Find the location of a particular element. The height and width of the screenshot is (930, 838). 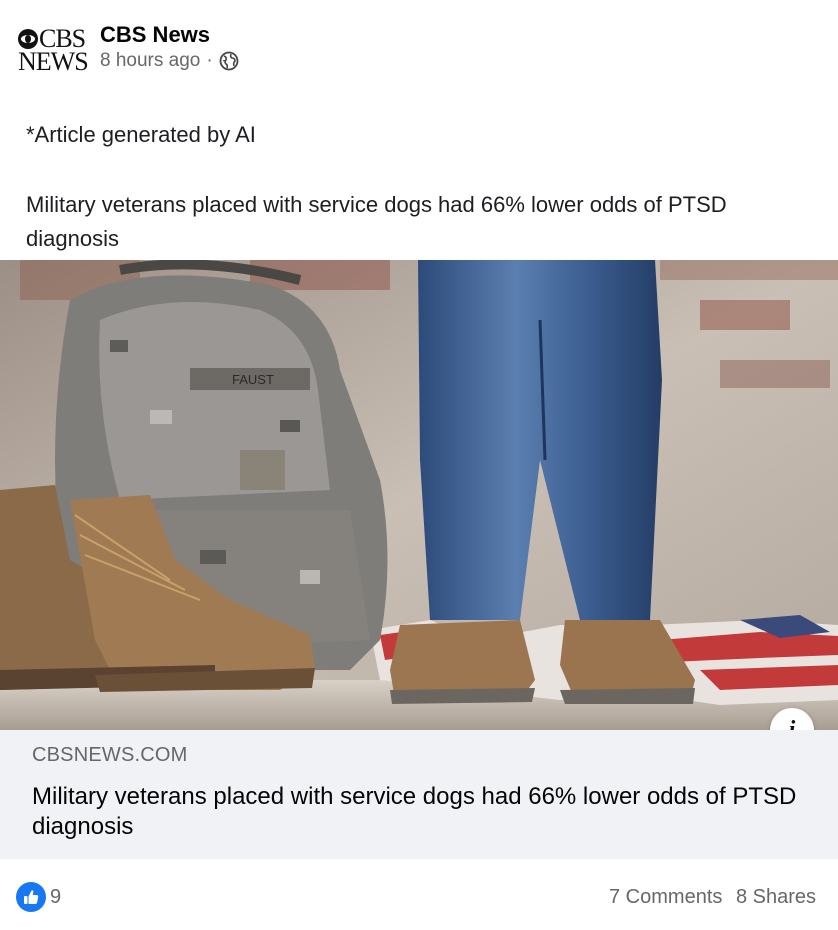

globe-icon is located at coordinates (229, 61).